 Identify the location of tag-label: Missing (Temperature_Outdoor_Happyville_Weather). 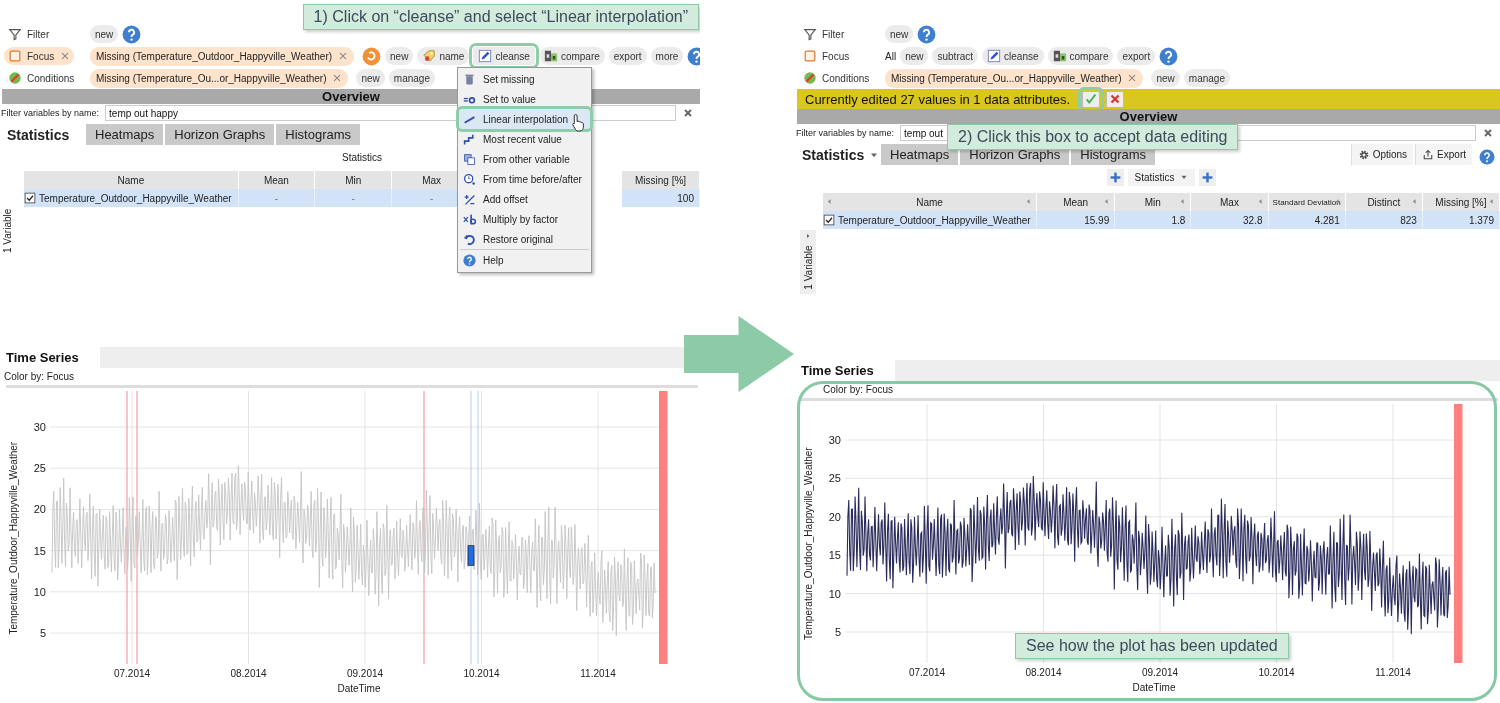
(214, 56).